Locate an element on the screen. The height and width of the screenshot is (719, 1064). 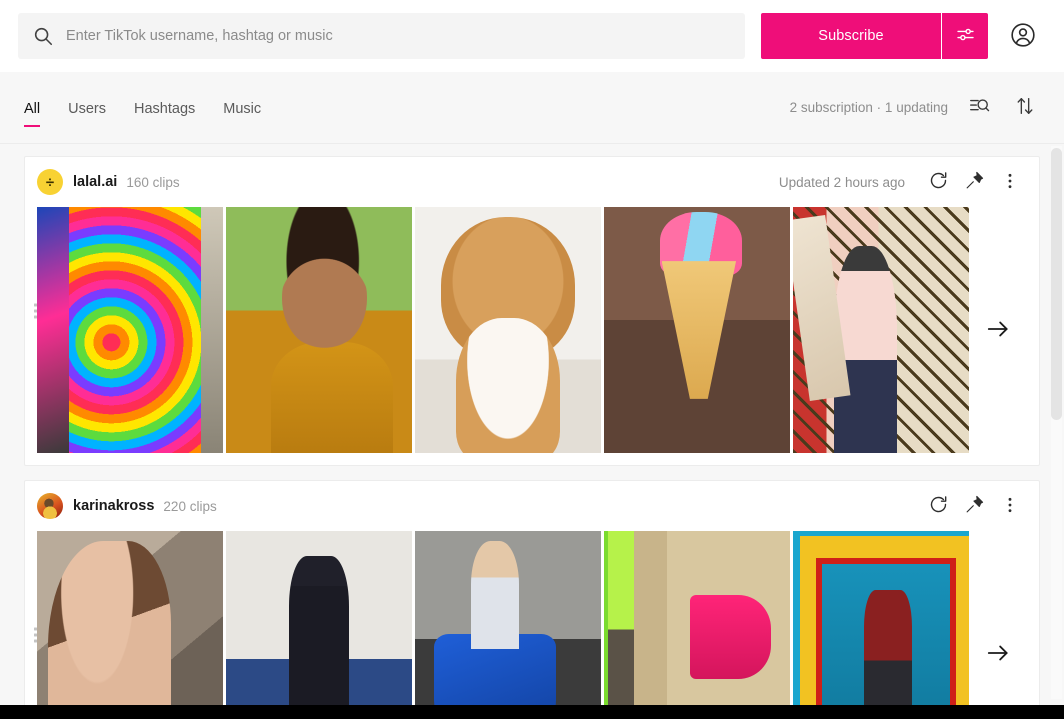
subscribe-button: Subscribe is located at coordinates (851, 36).